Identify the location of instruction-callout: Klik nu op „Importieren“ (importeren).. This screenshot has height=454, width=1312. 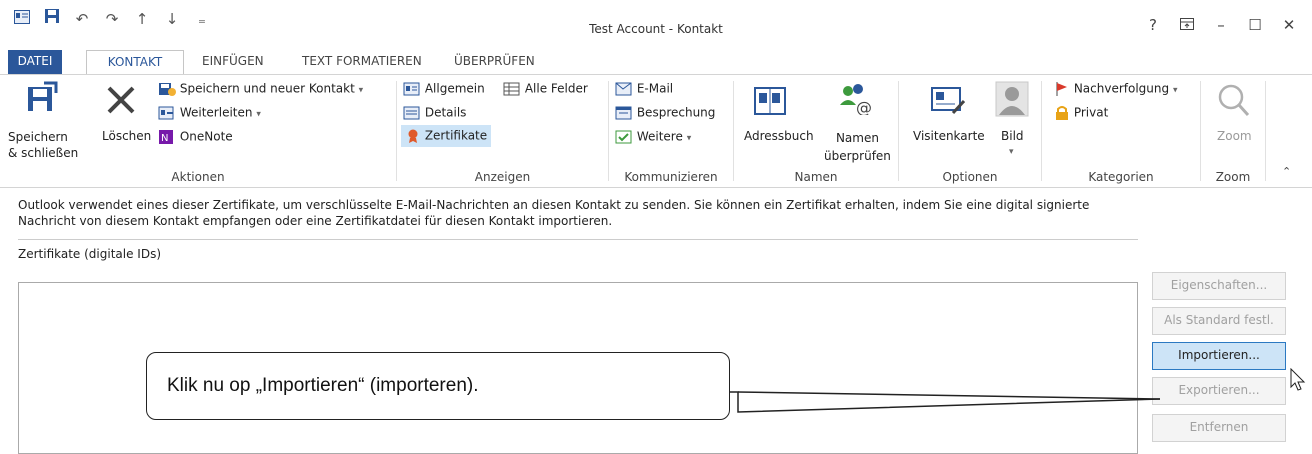
(438, 386).